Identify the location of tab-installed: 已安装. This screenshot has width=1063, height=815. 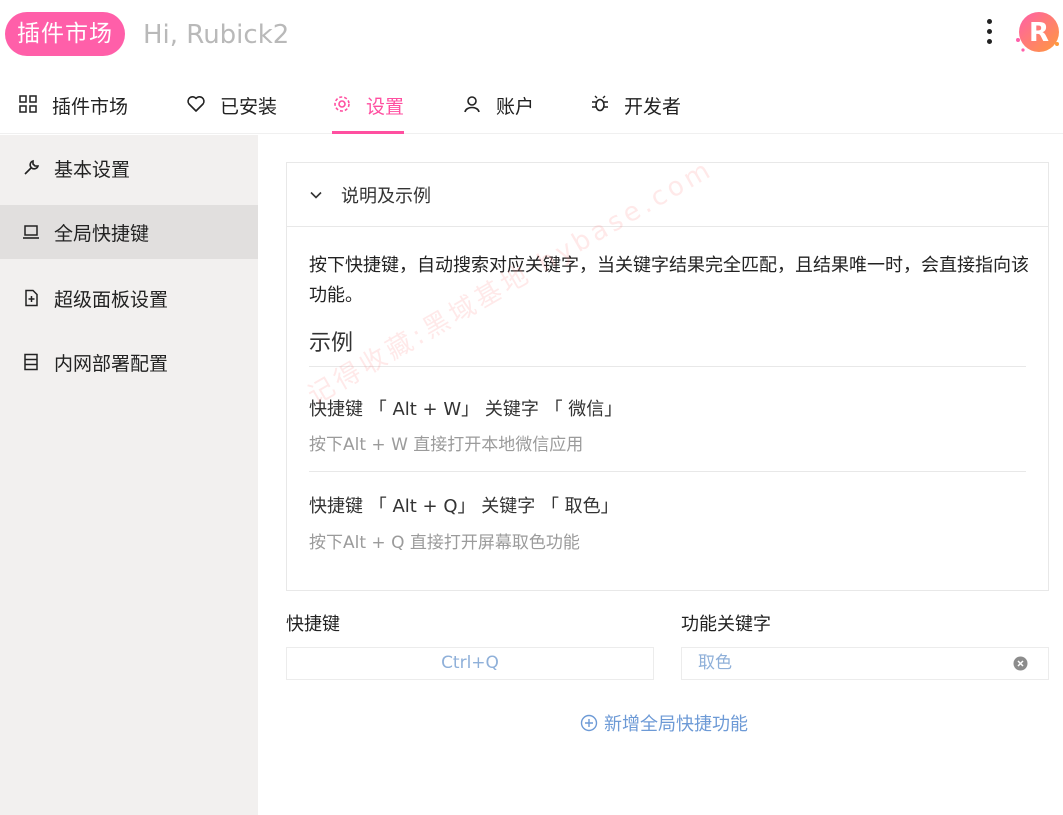
(231, 107).